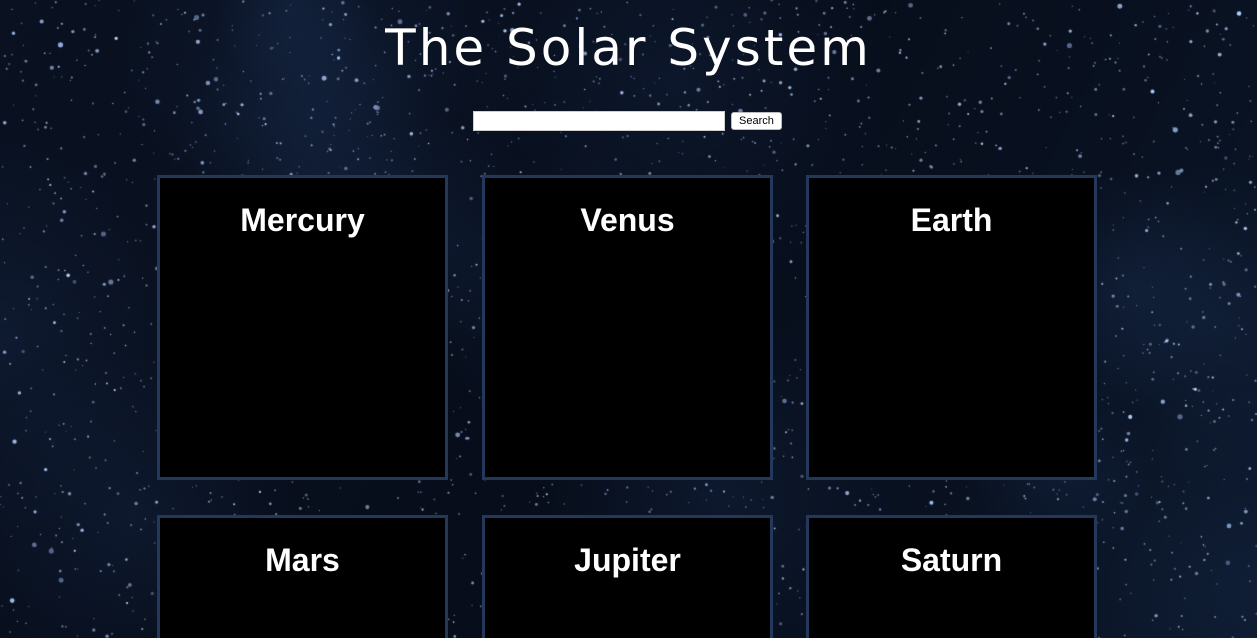  Describe the element at coordinates (302, 327) in the screenshot. I see `planet-card-mercury: Mercury` at that location.